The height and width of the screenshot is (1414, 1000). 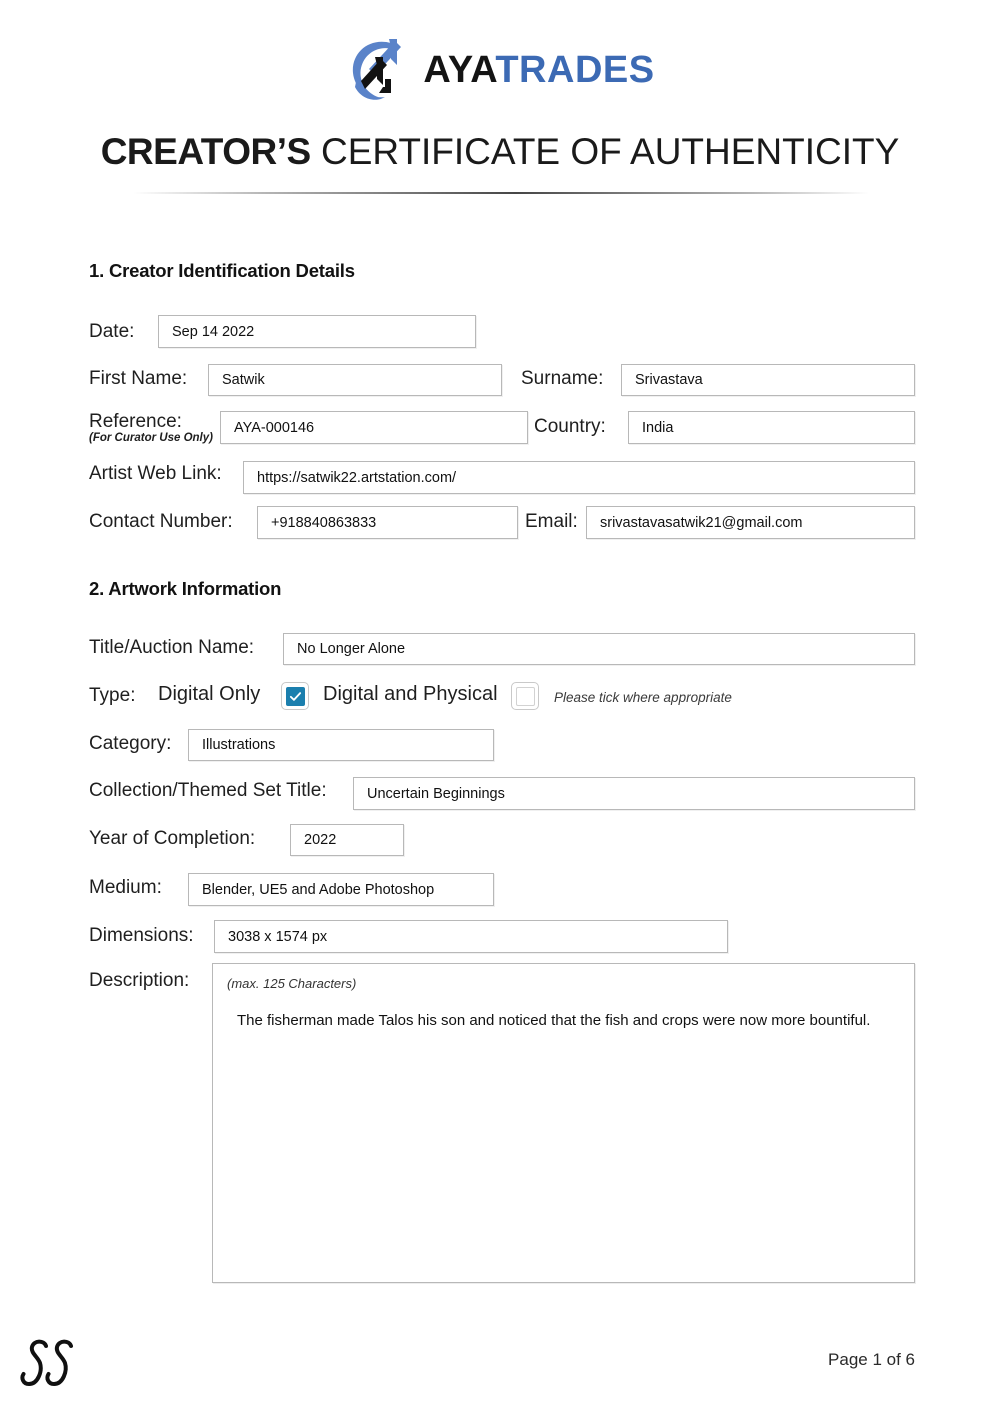 What do you see at coordinates (605, 151) in the screenshot?
I see `page-title-rest: CERTIFICATE OF AUTHENTICITY` at bounding box center [605, 151].